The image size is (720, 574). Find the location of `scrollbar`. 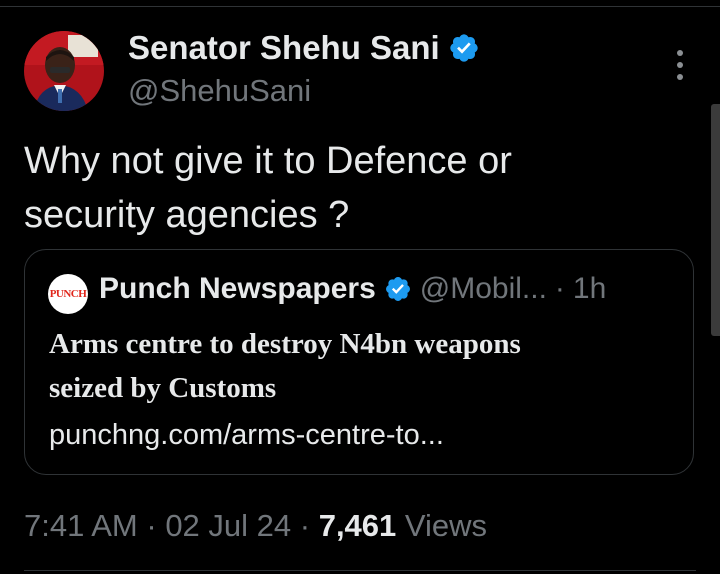

scrollbar is located at coordinates (715, 220).